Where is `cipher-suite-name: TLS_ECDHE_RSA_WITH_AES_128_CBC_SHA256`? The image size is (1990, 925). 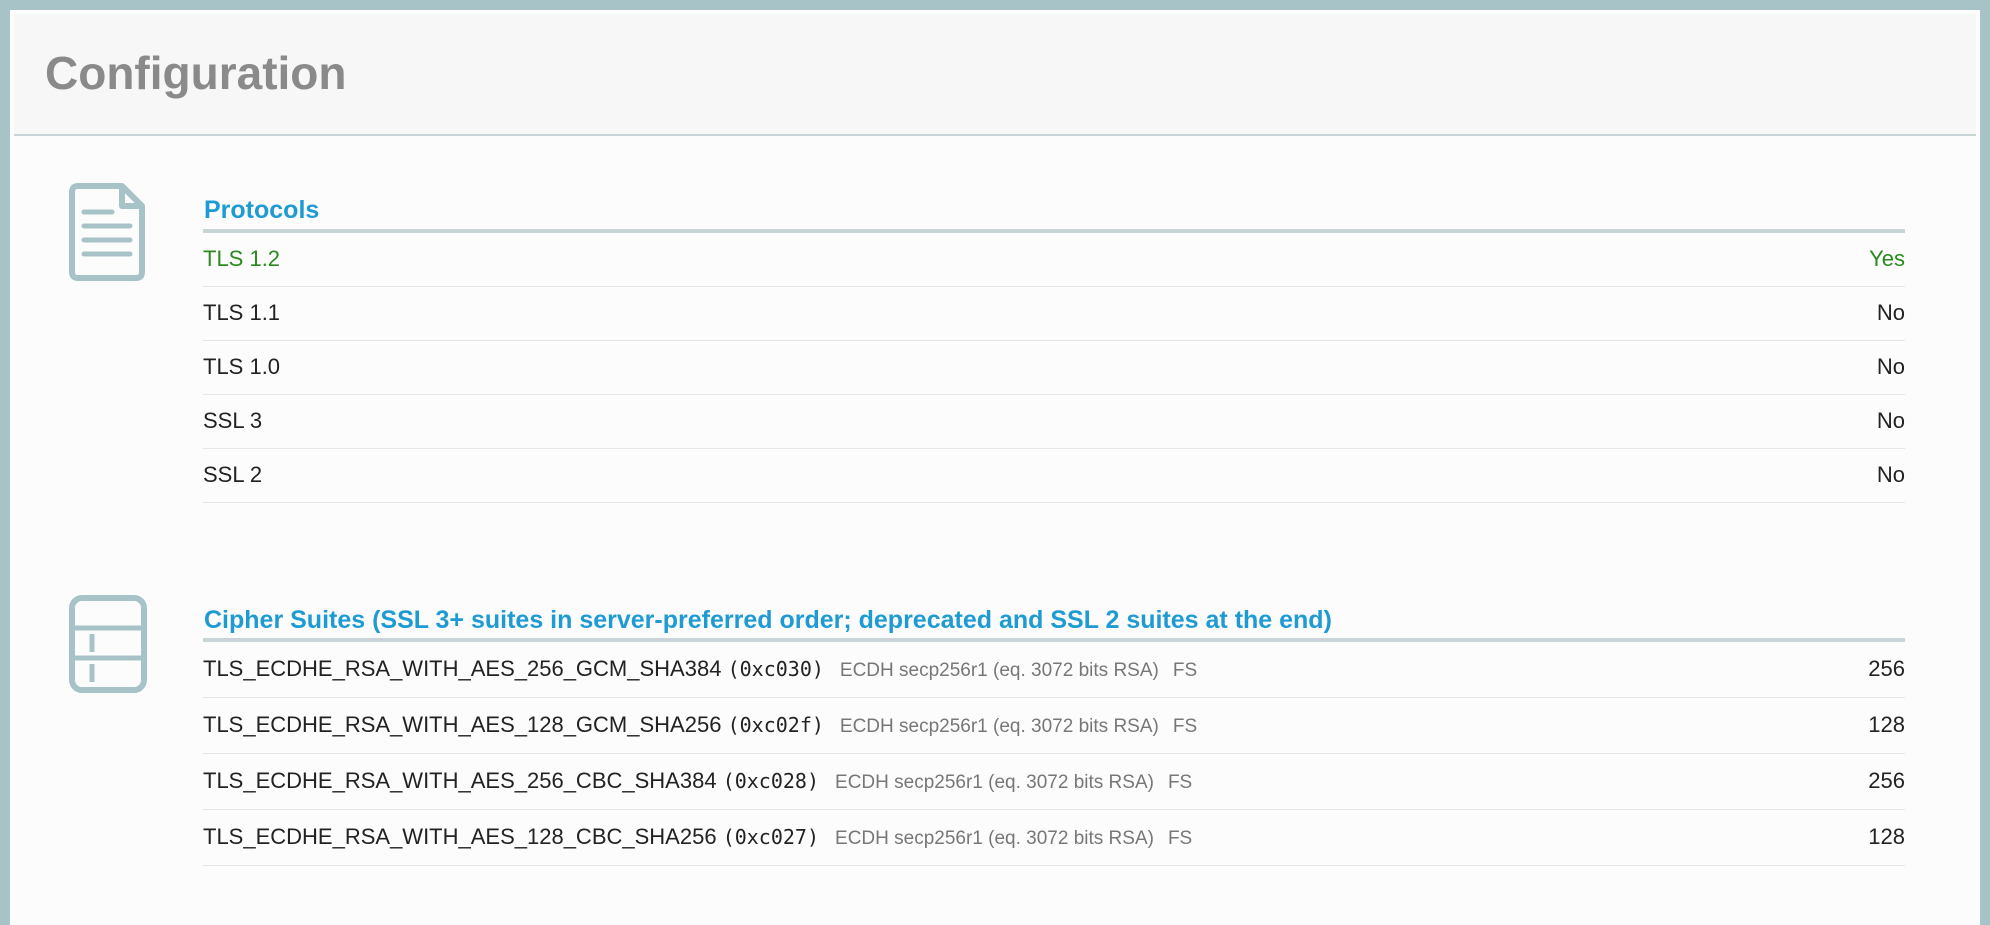 cipher-suite-name: TLS_ECDHE_RSA_WITH_AES_128_CBC_SHA256 is located at coordinates (460, 836).